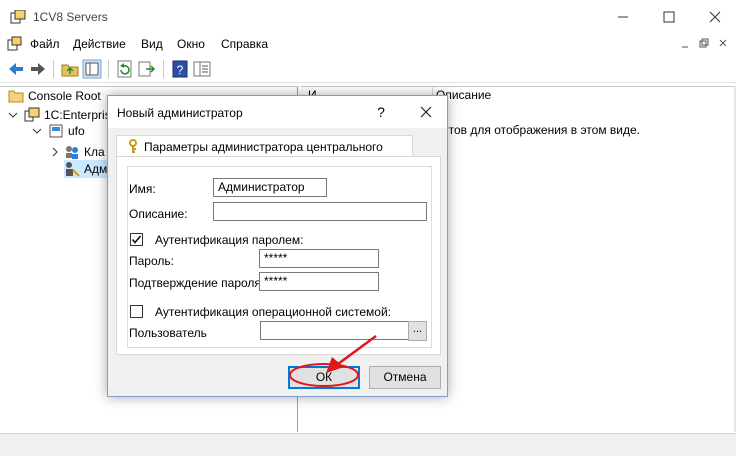 This screenshot has width=736, height=456. What do you see at coordinates (96, 169) in the screenshot?
I see `tree-item-label: Адм` at bounding box center [96, 169].